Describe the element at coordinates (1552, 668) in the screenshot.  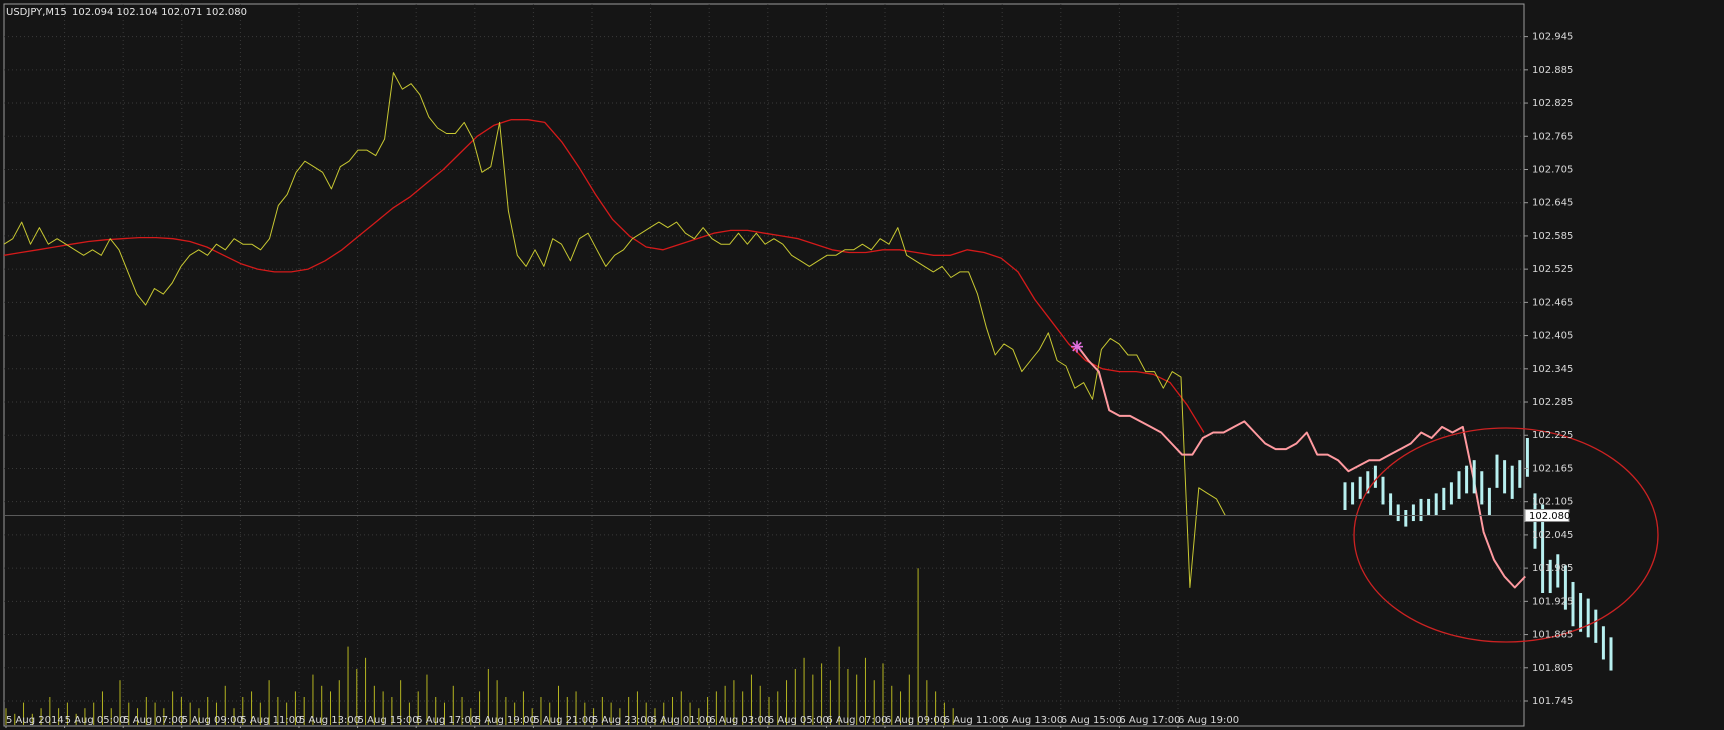
I see `price-tick-label: 101.805` at that location.